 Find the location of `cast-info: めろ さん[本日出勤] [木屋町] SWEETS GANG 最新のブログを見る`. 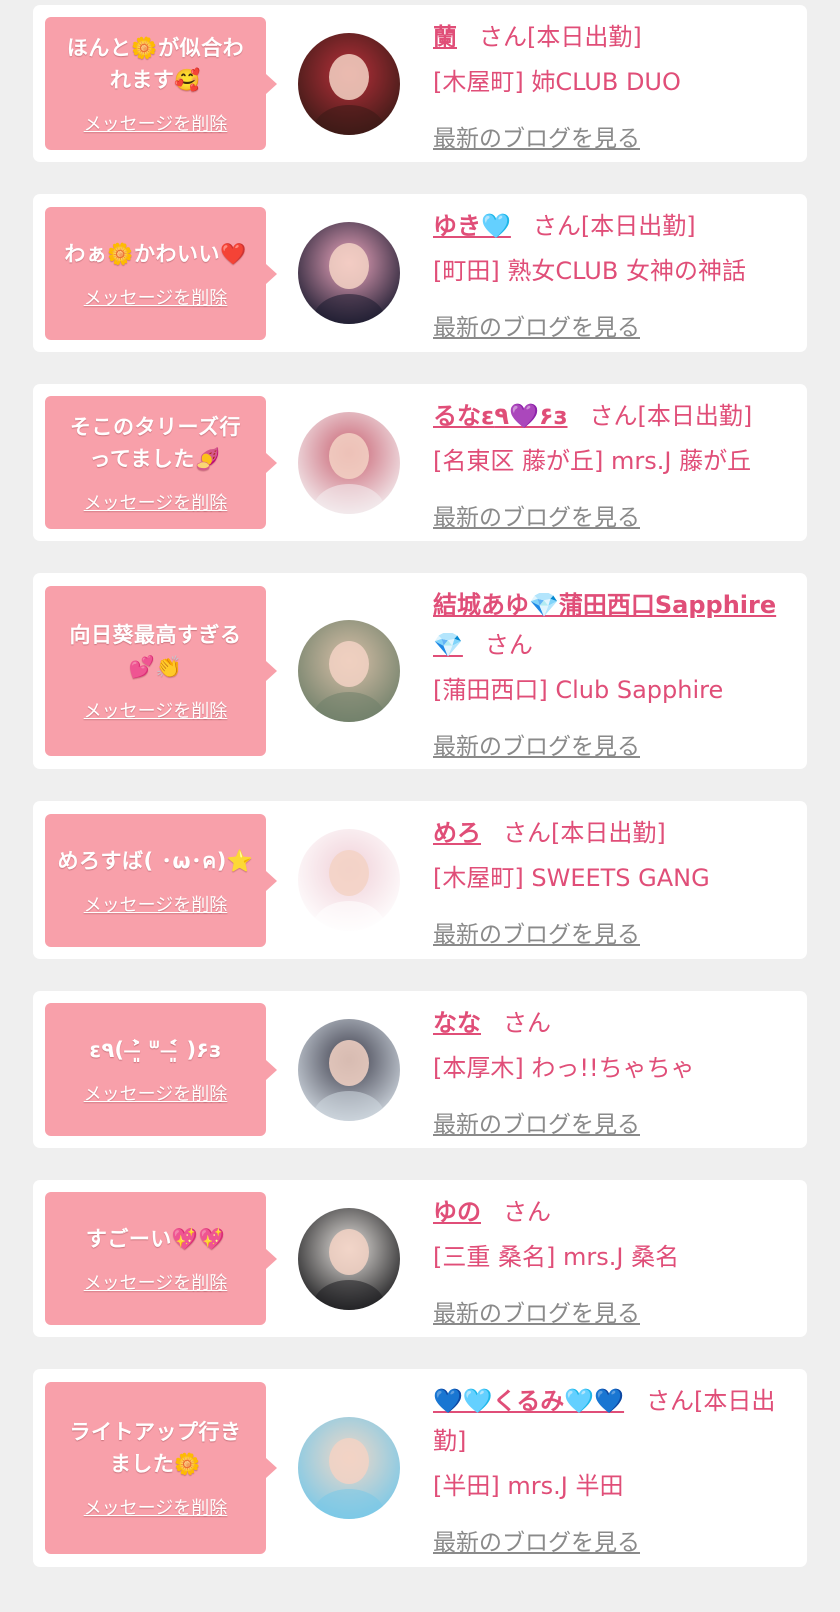

cast-info: めろ さん[本日出勤] [木屋町] SWEETS GANG 最新のブログを見る is located at coordinates (614, 881).